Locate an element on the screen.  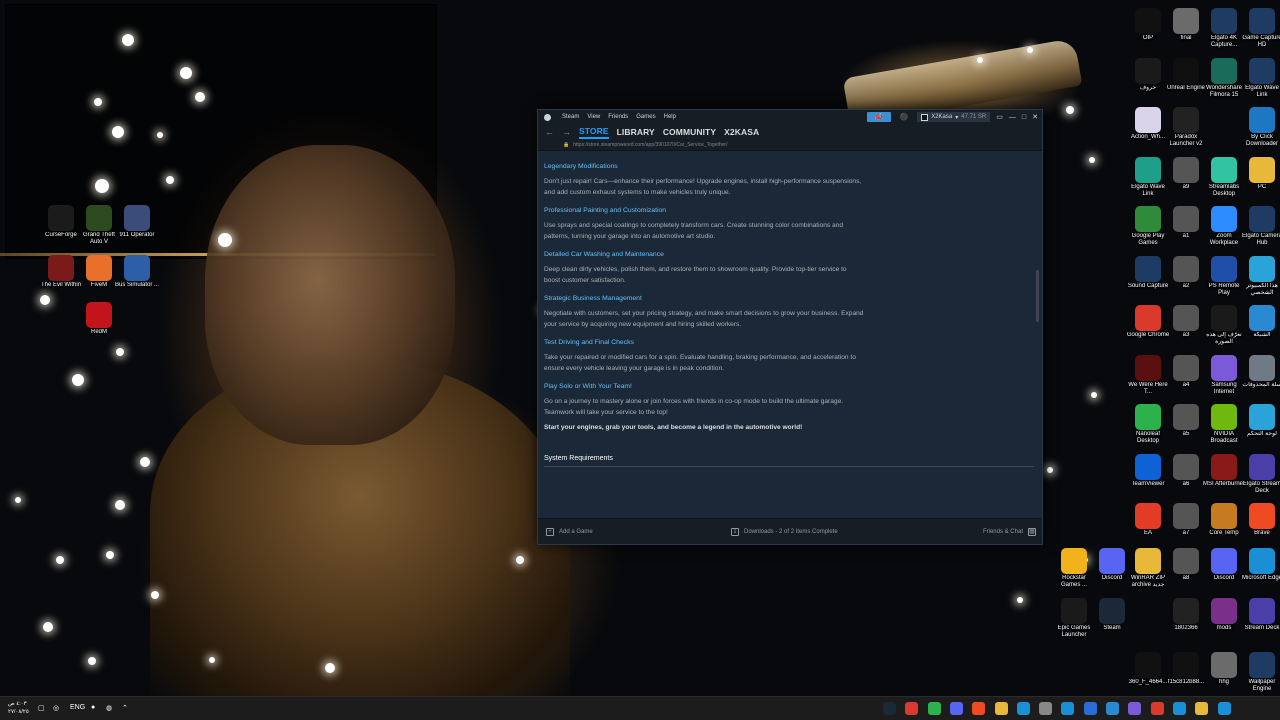
add-game-button: + Add a Game is located at coordinates (569, 531).